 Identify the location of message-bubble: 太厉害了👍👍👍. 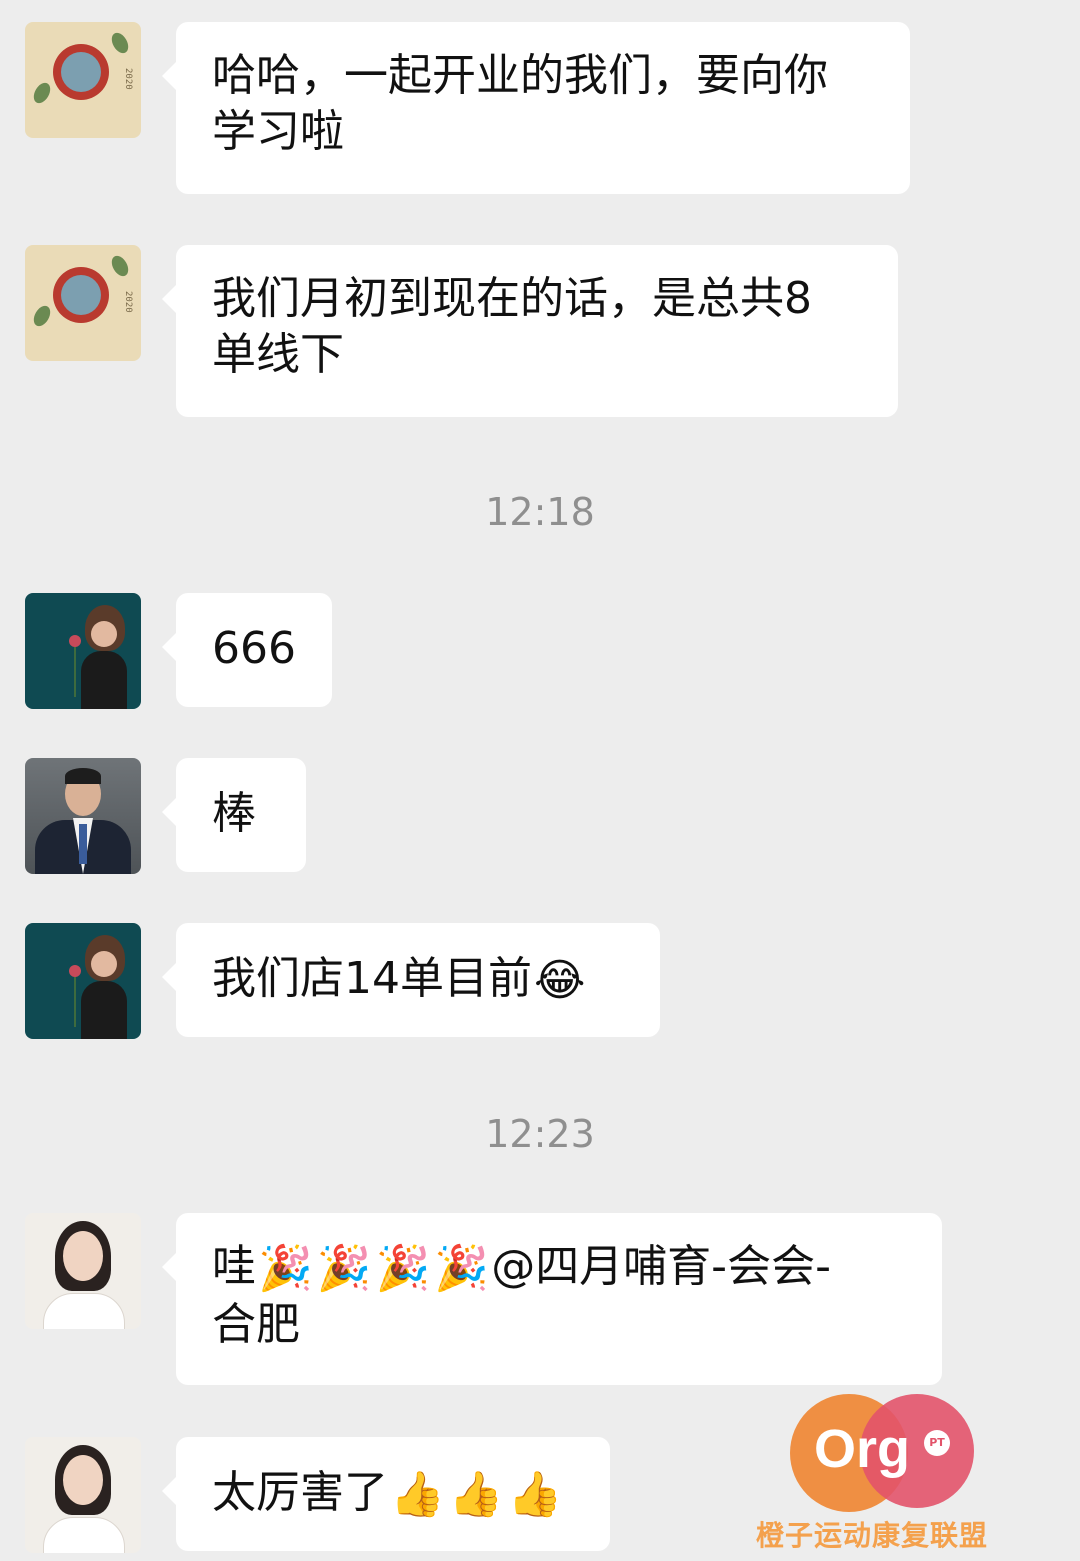
(386, 1494).